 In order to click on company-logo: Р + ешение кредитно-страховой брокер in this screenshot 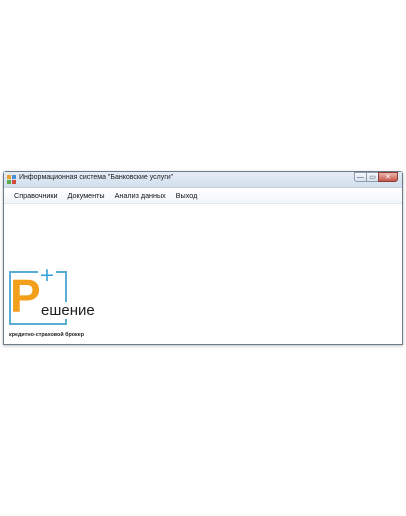, I will do `click(53, 302)`.